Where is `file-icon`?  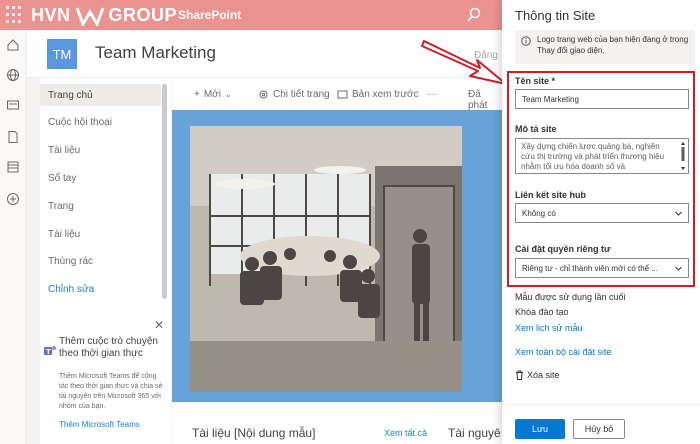 file-icon is located at coordinates (13, 137).